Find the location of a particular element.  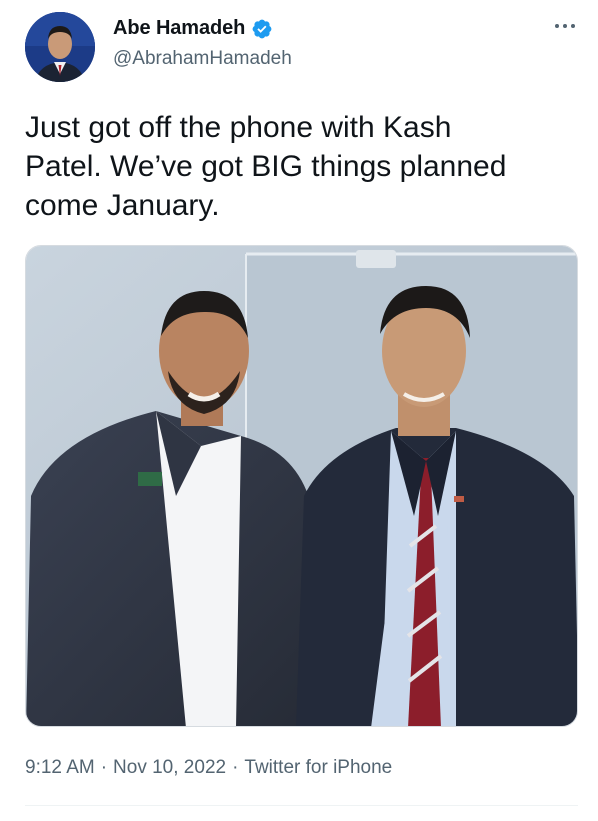

tweet-date: Nov 10, 2022 is located at coordinates (169, 768).